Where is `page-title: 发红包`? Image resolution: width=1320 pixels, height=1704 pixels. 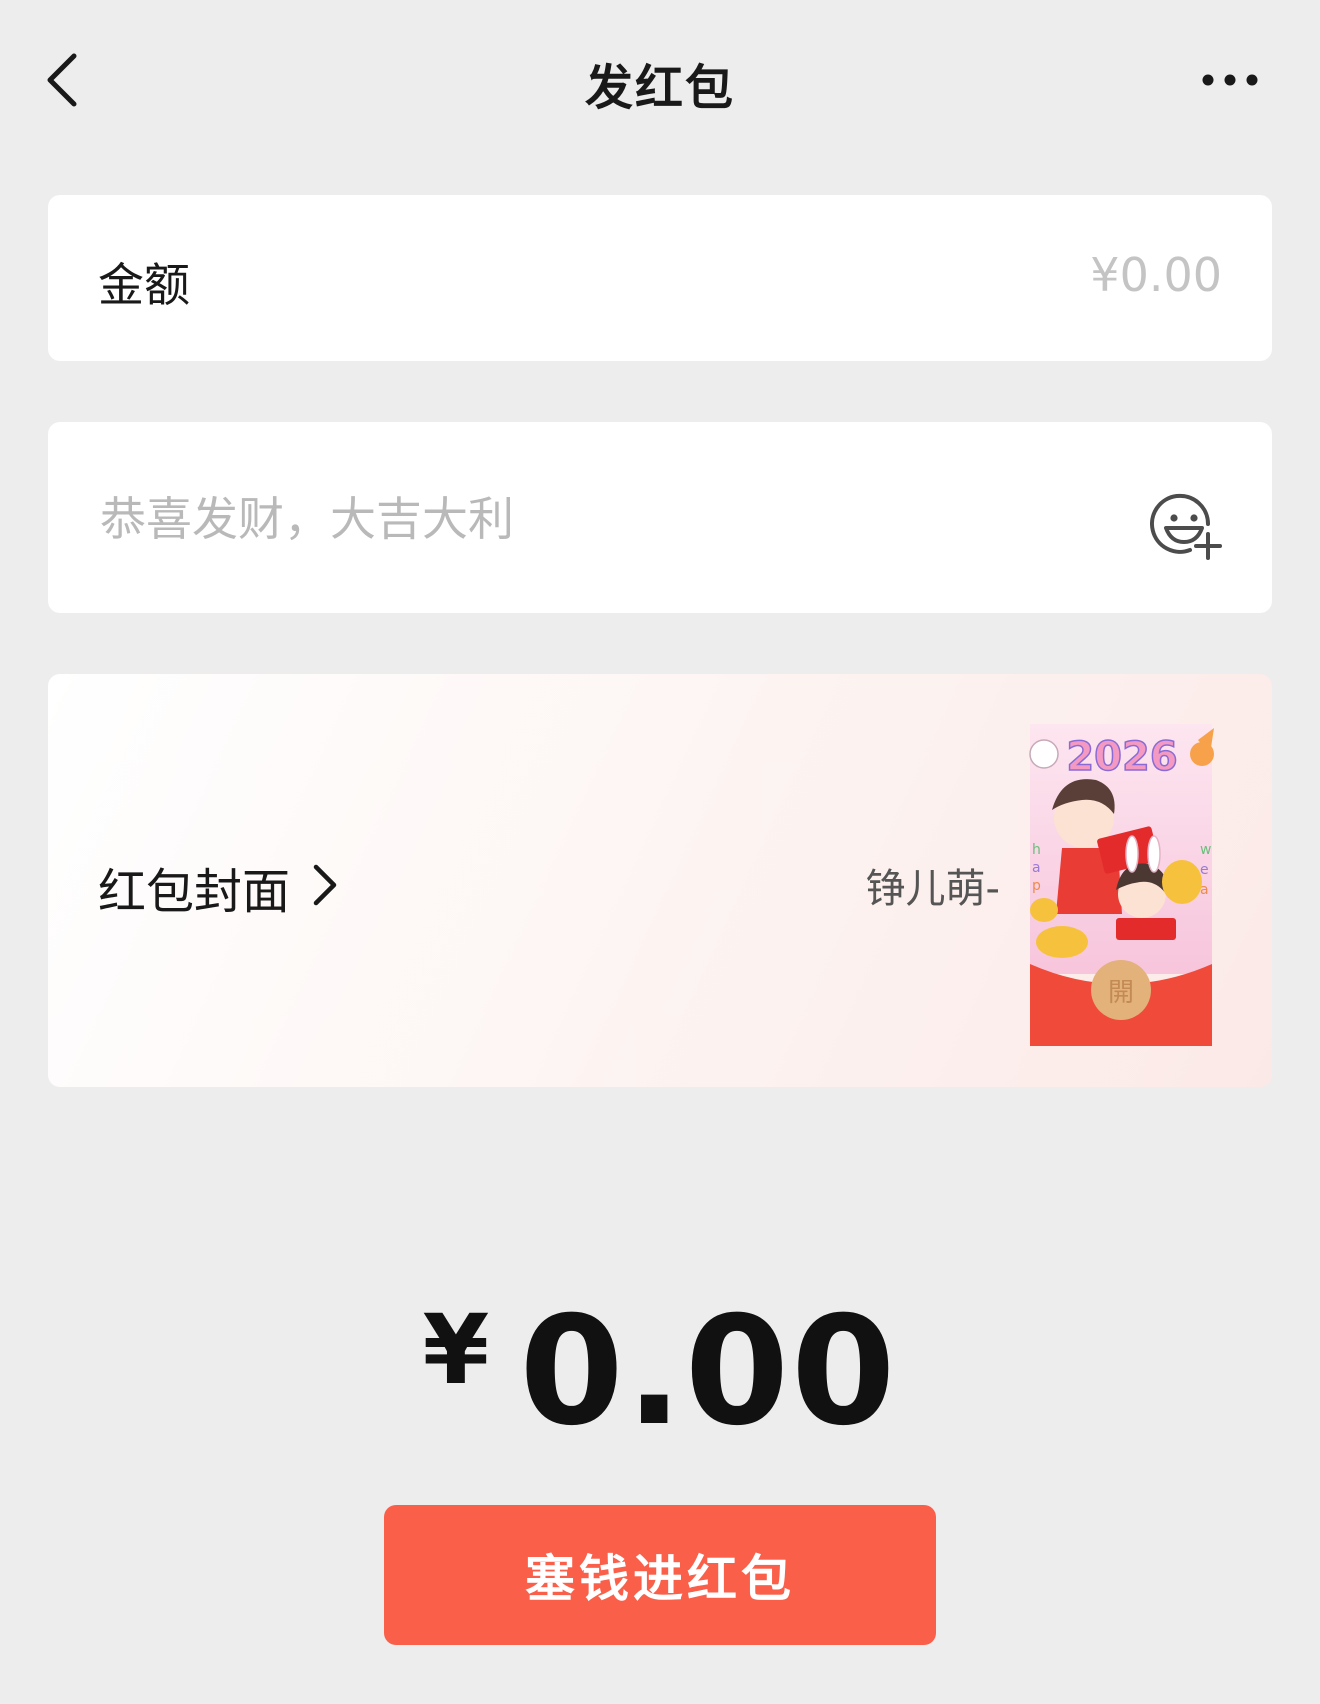 page-title: 发红包 is located at coordinates (659, 88).